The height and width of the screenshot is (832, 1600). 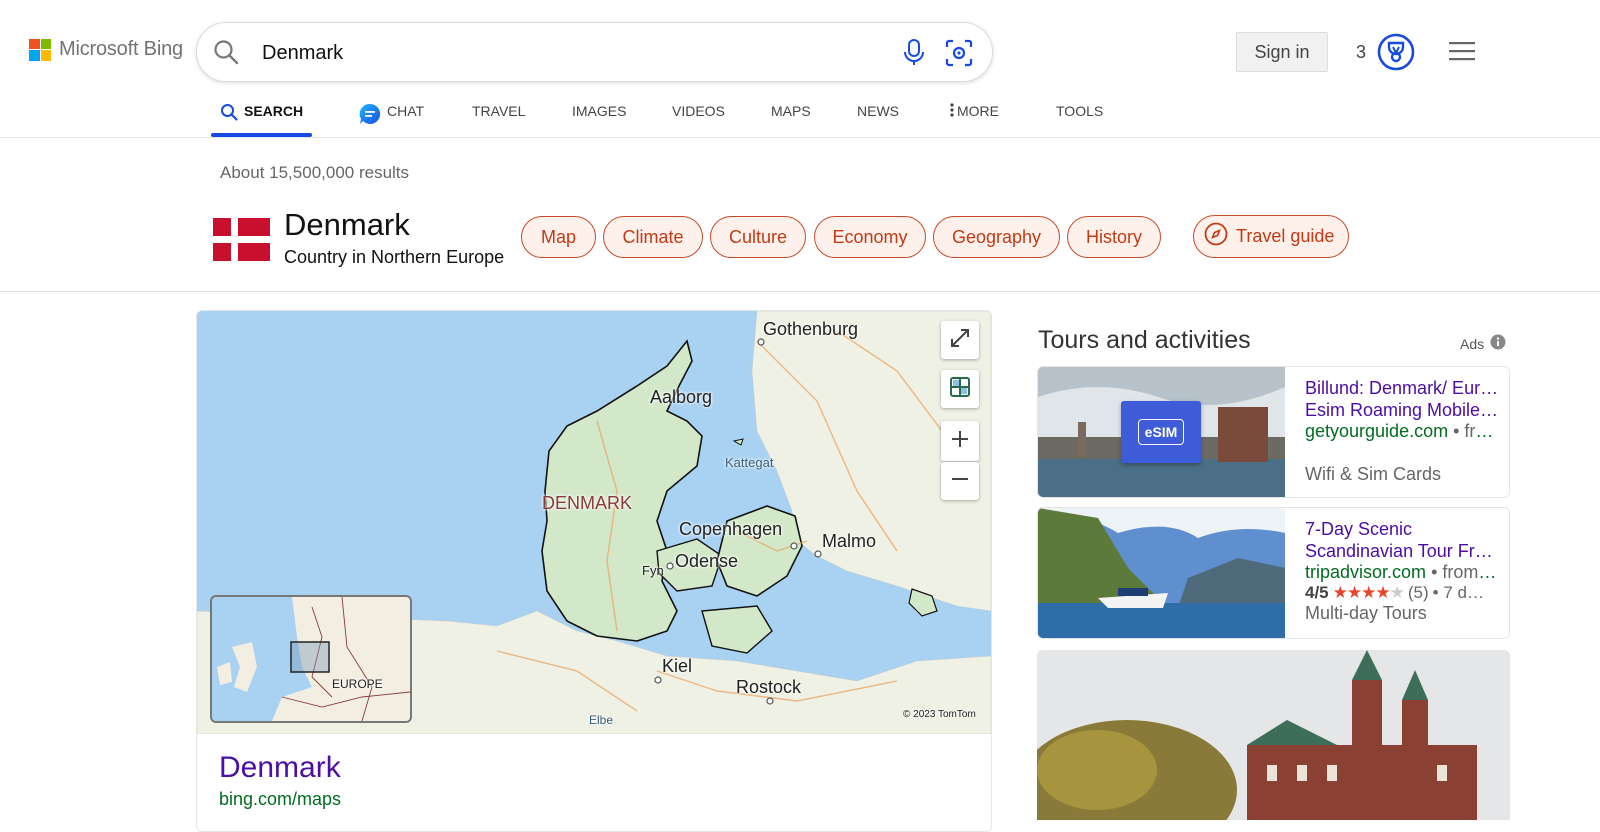 I want to click on ad-thumbnail-fjord, so click(x=1161, y=573).